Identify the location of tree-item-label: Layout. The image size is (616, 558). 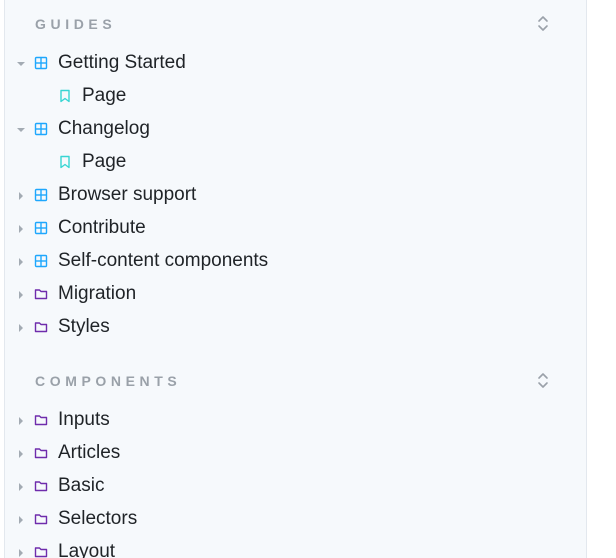
(87, 549).